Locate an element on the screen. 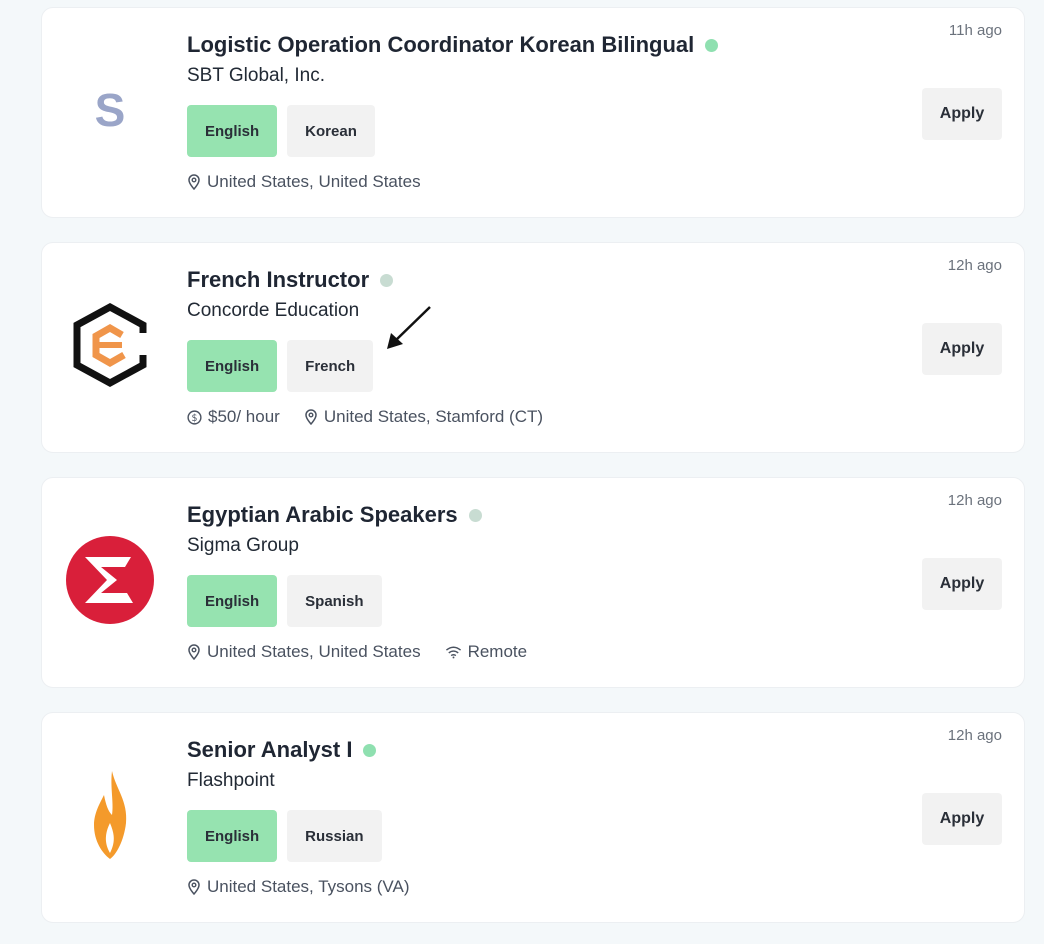 The height and width of the screenshot is (944, 1044). company-name: Sigma Group is located at coordinates (243, 545).